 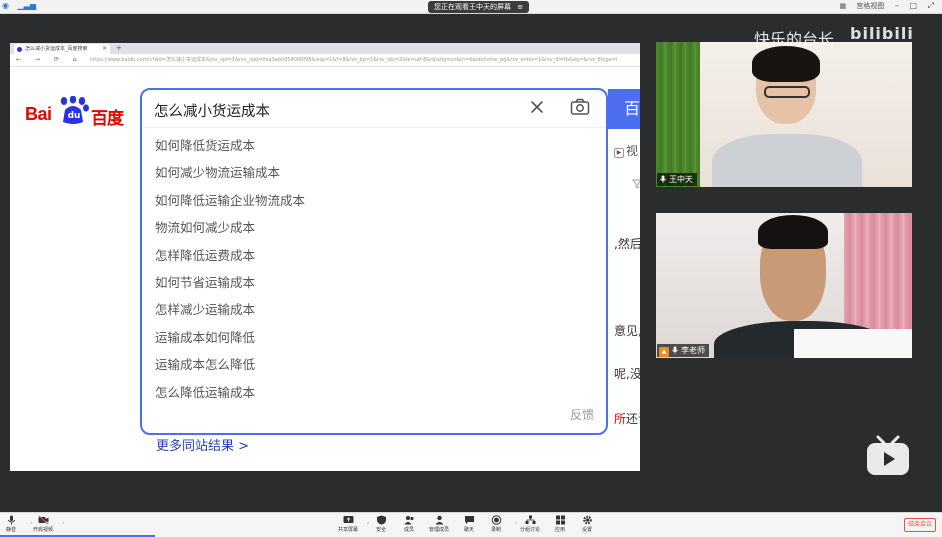 What do you see at coordinates (693, 350) in the screenshot?
I see `participant-name: 李老师` at bounding box center [693, 350].